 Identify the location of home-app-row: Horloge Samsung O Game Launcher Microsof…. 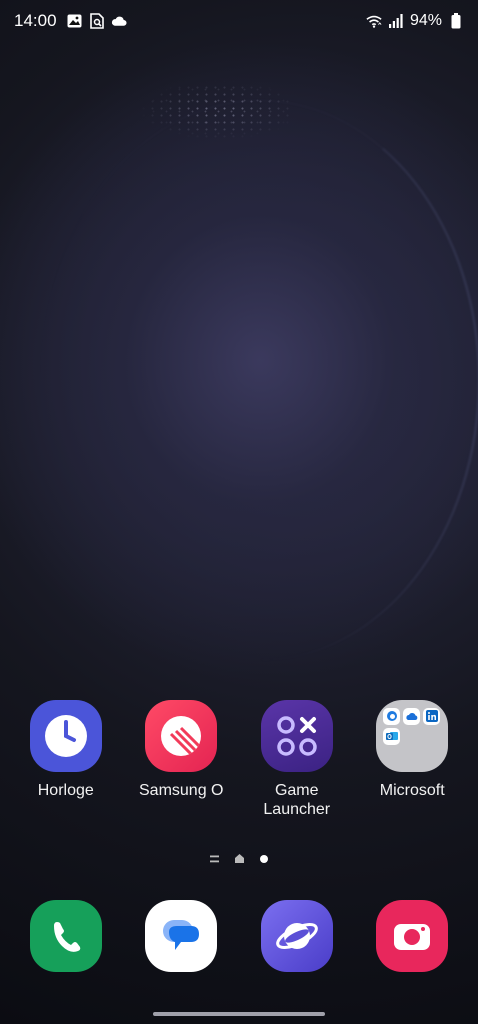
(239, 759).